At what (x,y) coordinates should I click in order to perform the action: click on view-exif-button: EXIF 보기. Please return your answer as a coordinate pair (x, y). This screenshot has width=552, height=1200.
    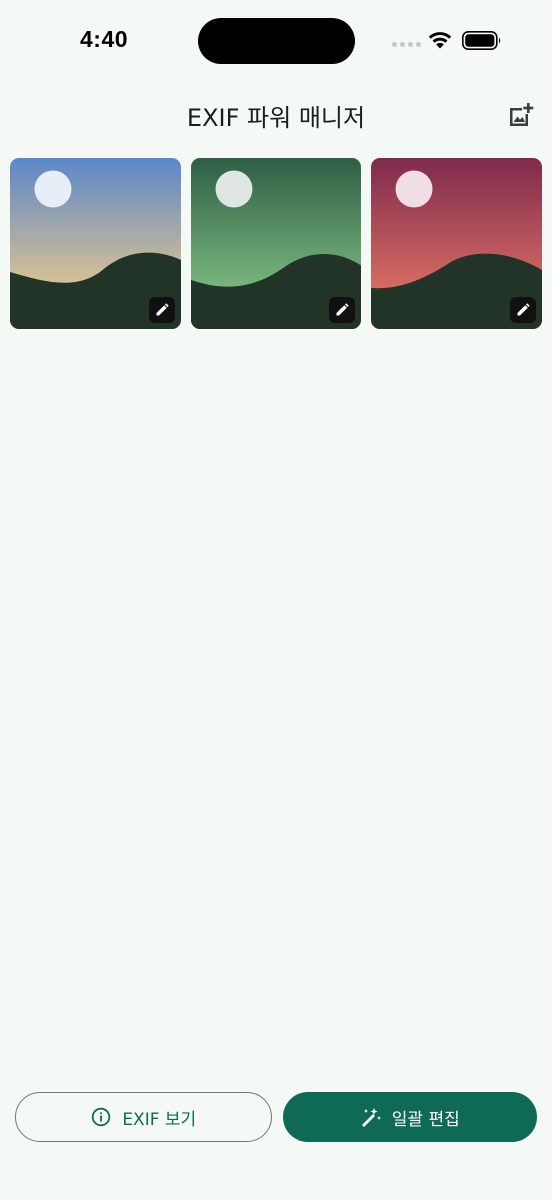
    Looking at the image, I should click on (143, 1117).